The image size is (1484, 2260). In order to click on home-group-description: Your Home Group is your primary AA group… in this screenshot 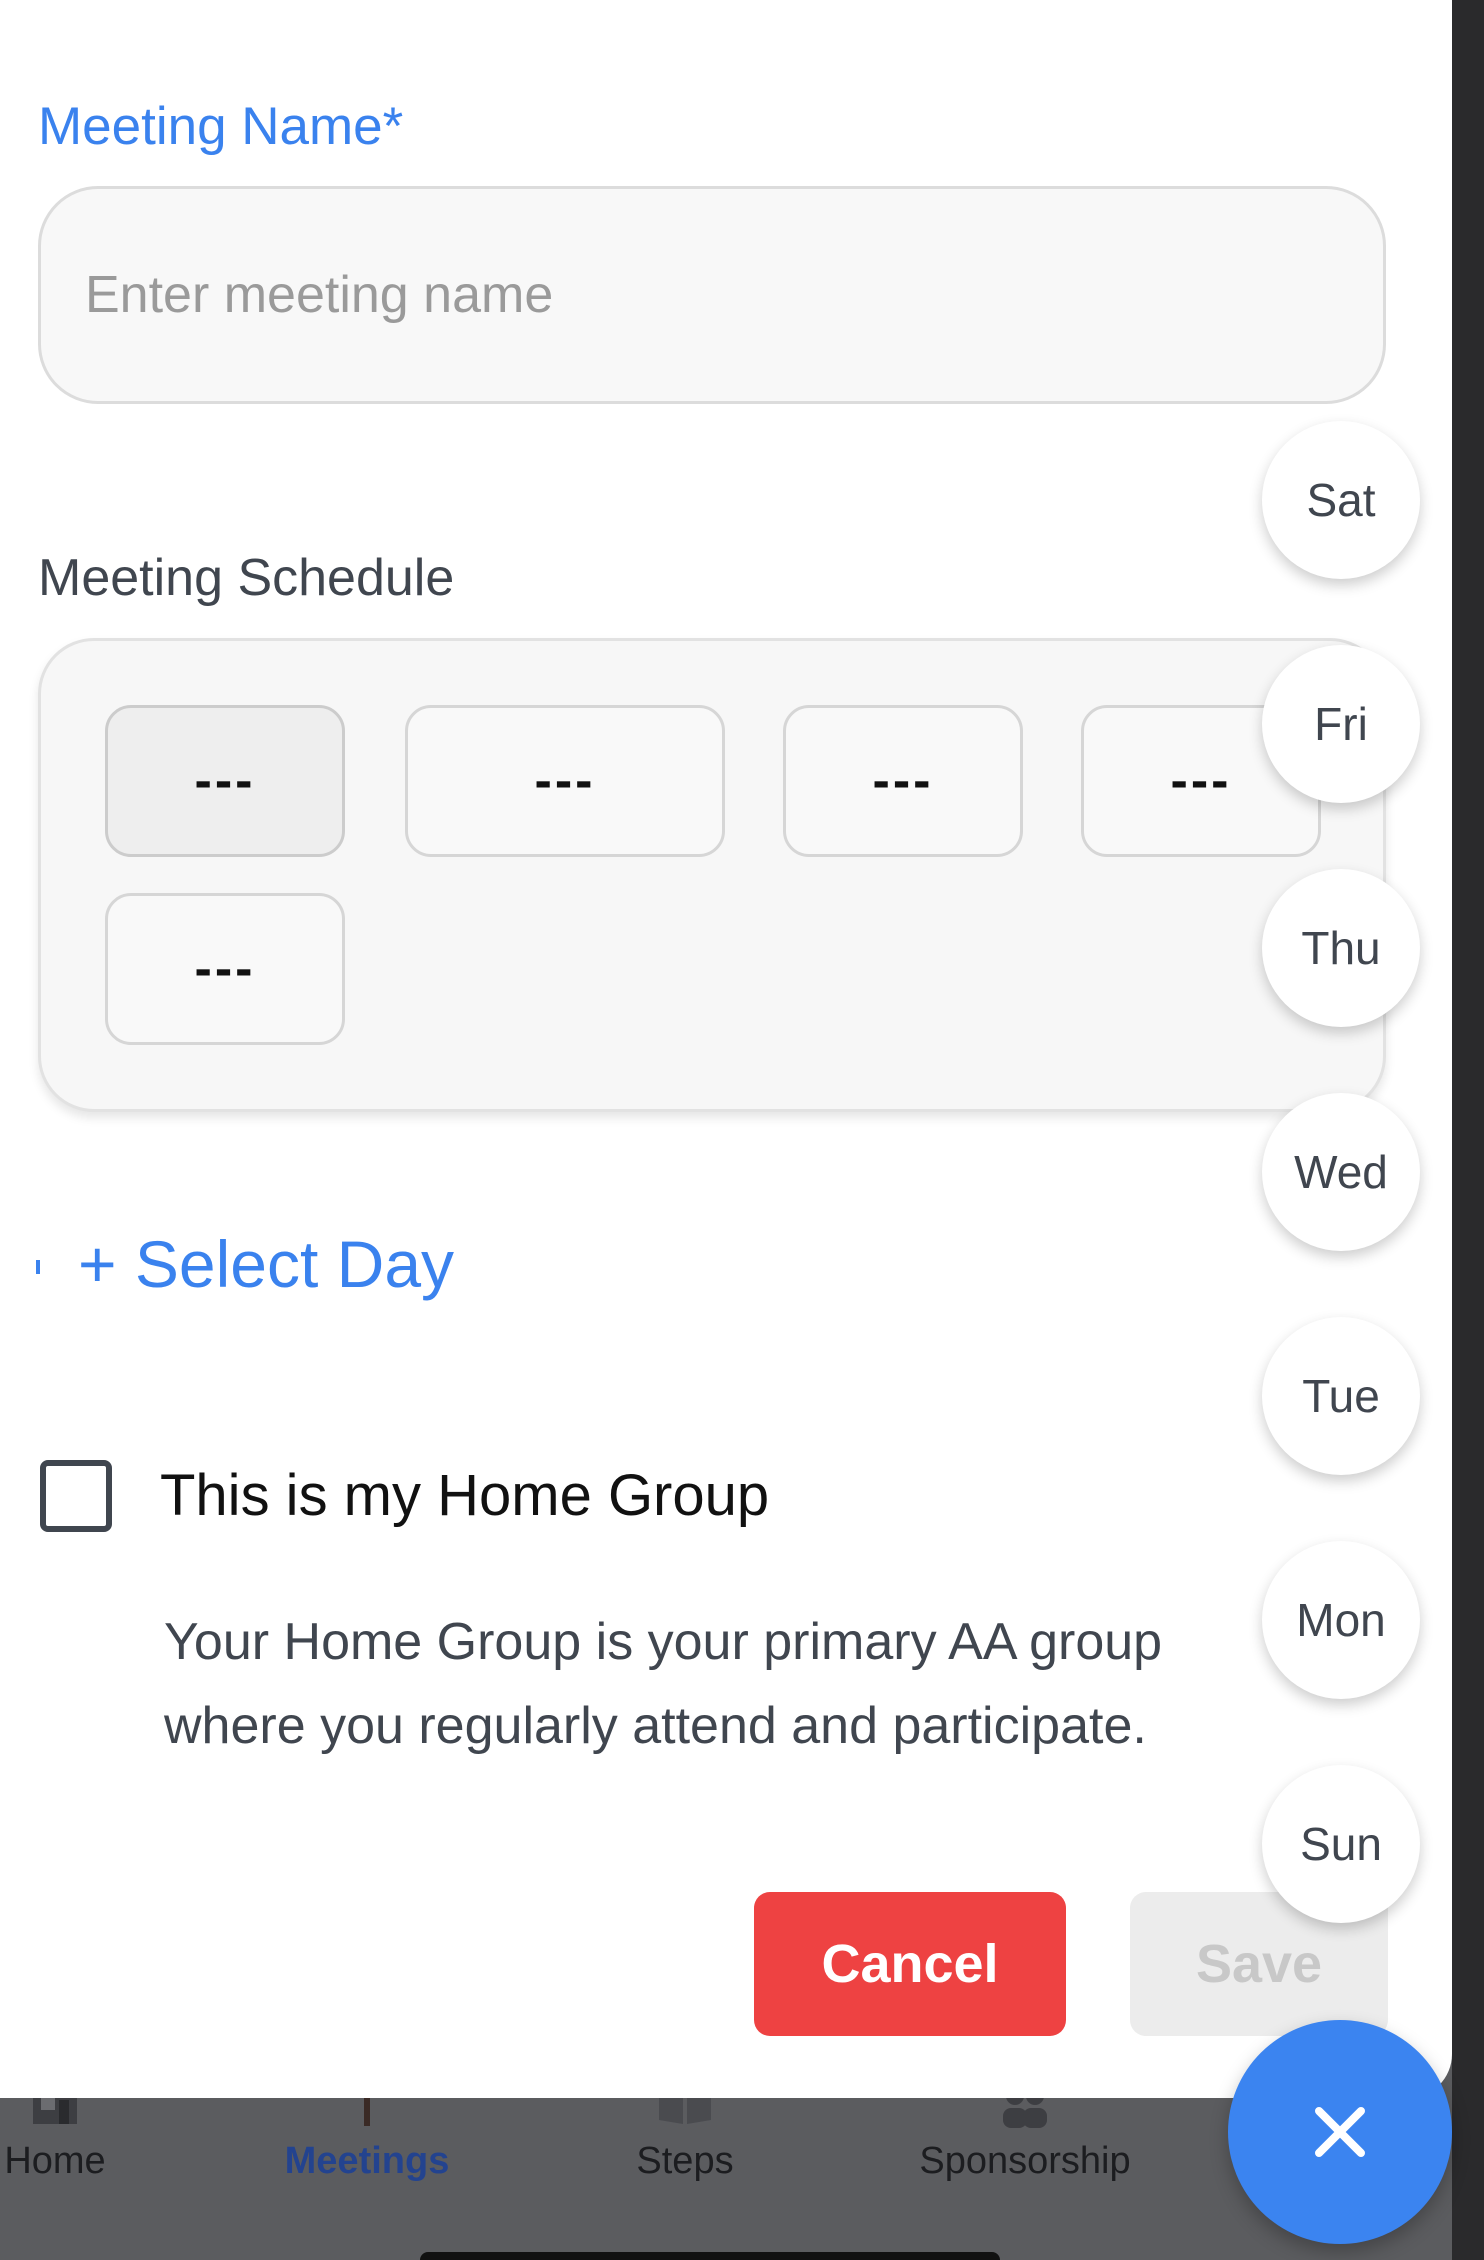, I will do `click(663, 1684)`.